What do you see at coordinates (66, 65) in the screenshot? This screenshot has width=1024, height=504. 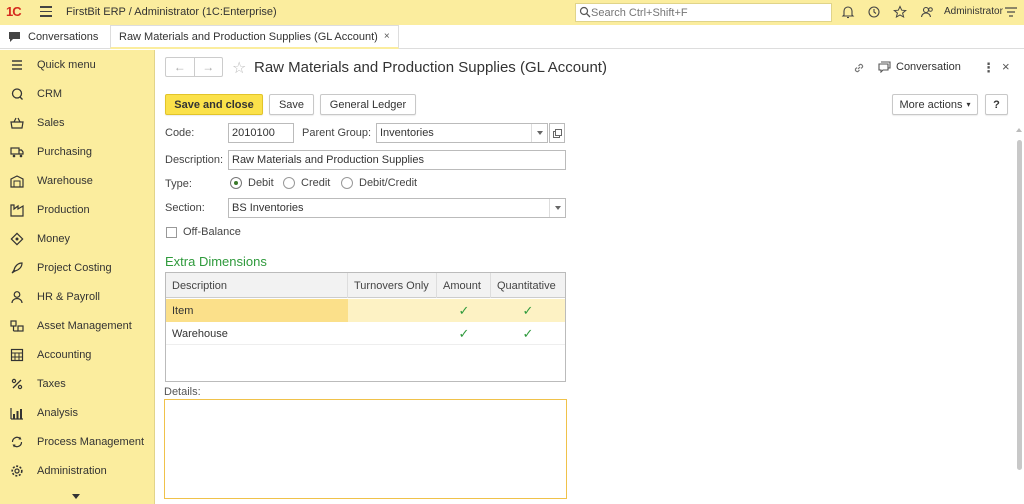 I see `sidebar-item-label: Quick menu` at bounding box center [66, 65].